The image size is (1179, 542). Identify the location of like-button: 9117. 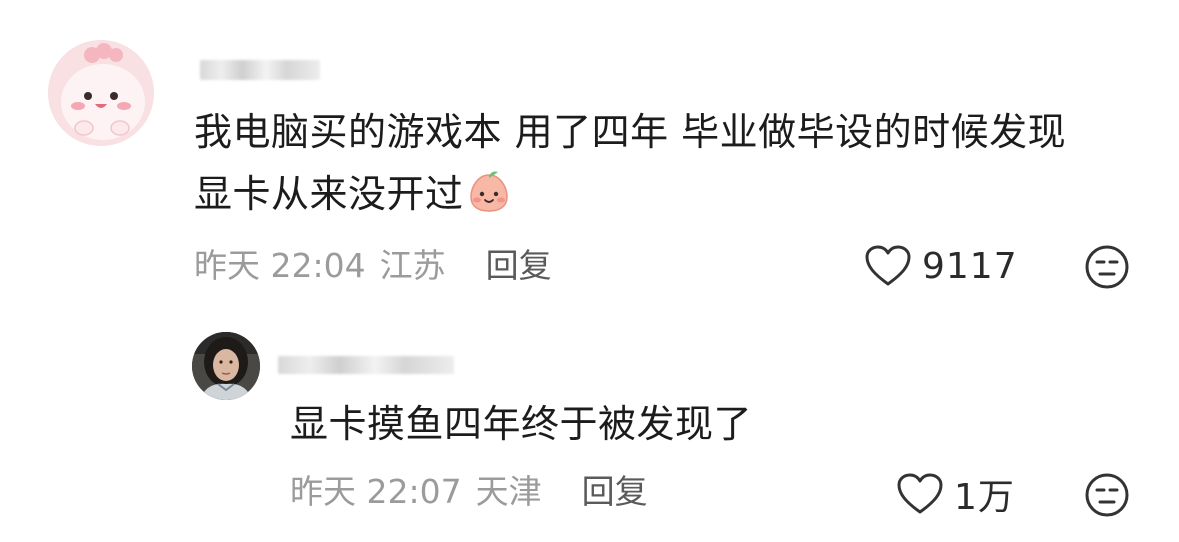
(941, 266).